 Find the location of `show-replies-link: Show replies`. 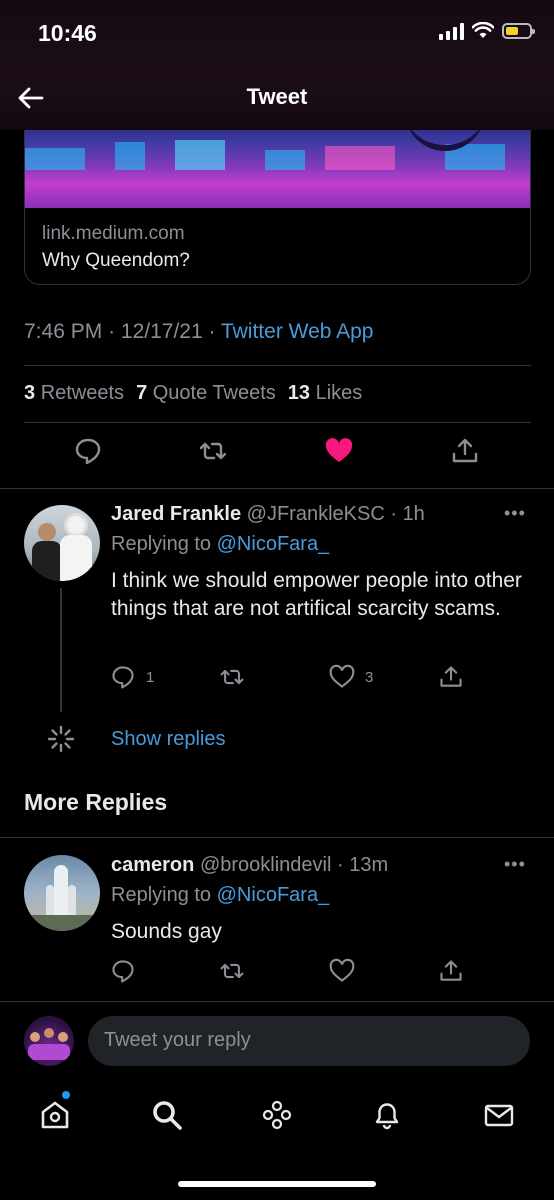

show-replies-link: Show replies is located at coordinates (168, 739).